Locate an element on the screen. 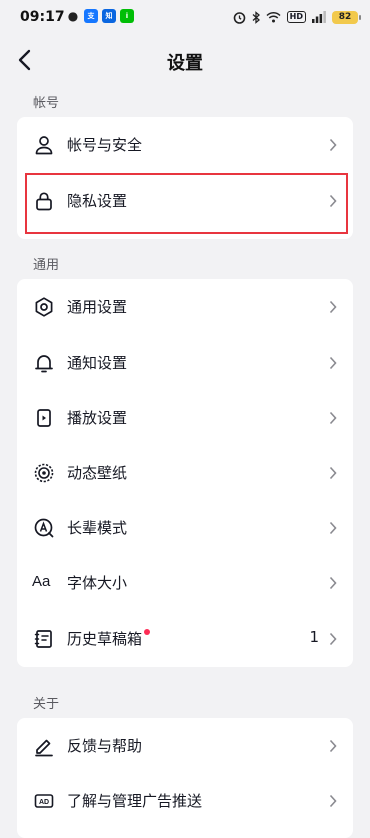 The height and width of the screenshot is (838, 370). item-label: 反馈与帮助 is located at coordinates (105, 746).